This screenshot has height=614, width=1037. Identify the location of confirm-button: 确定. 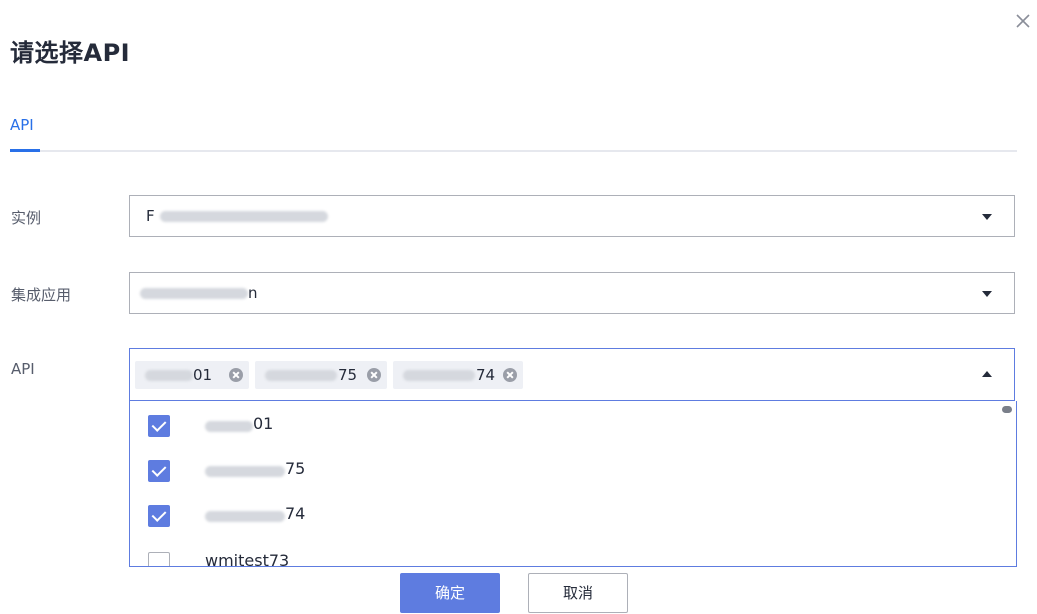
(450, 593).